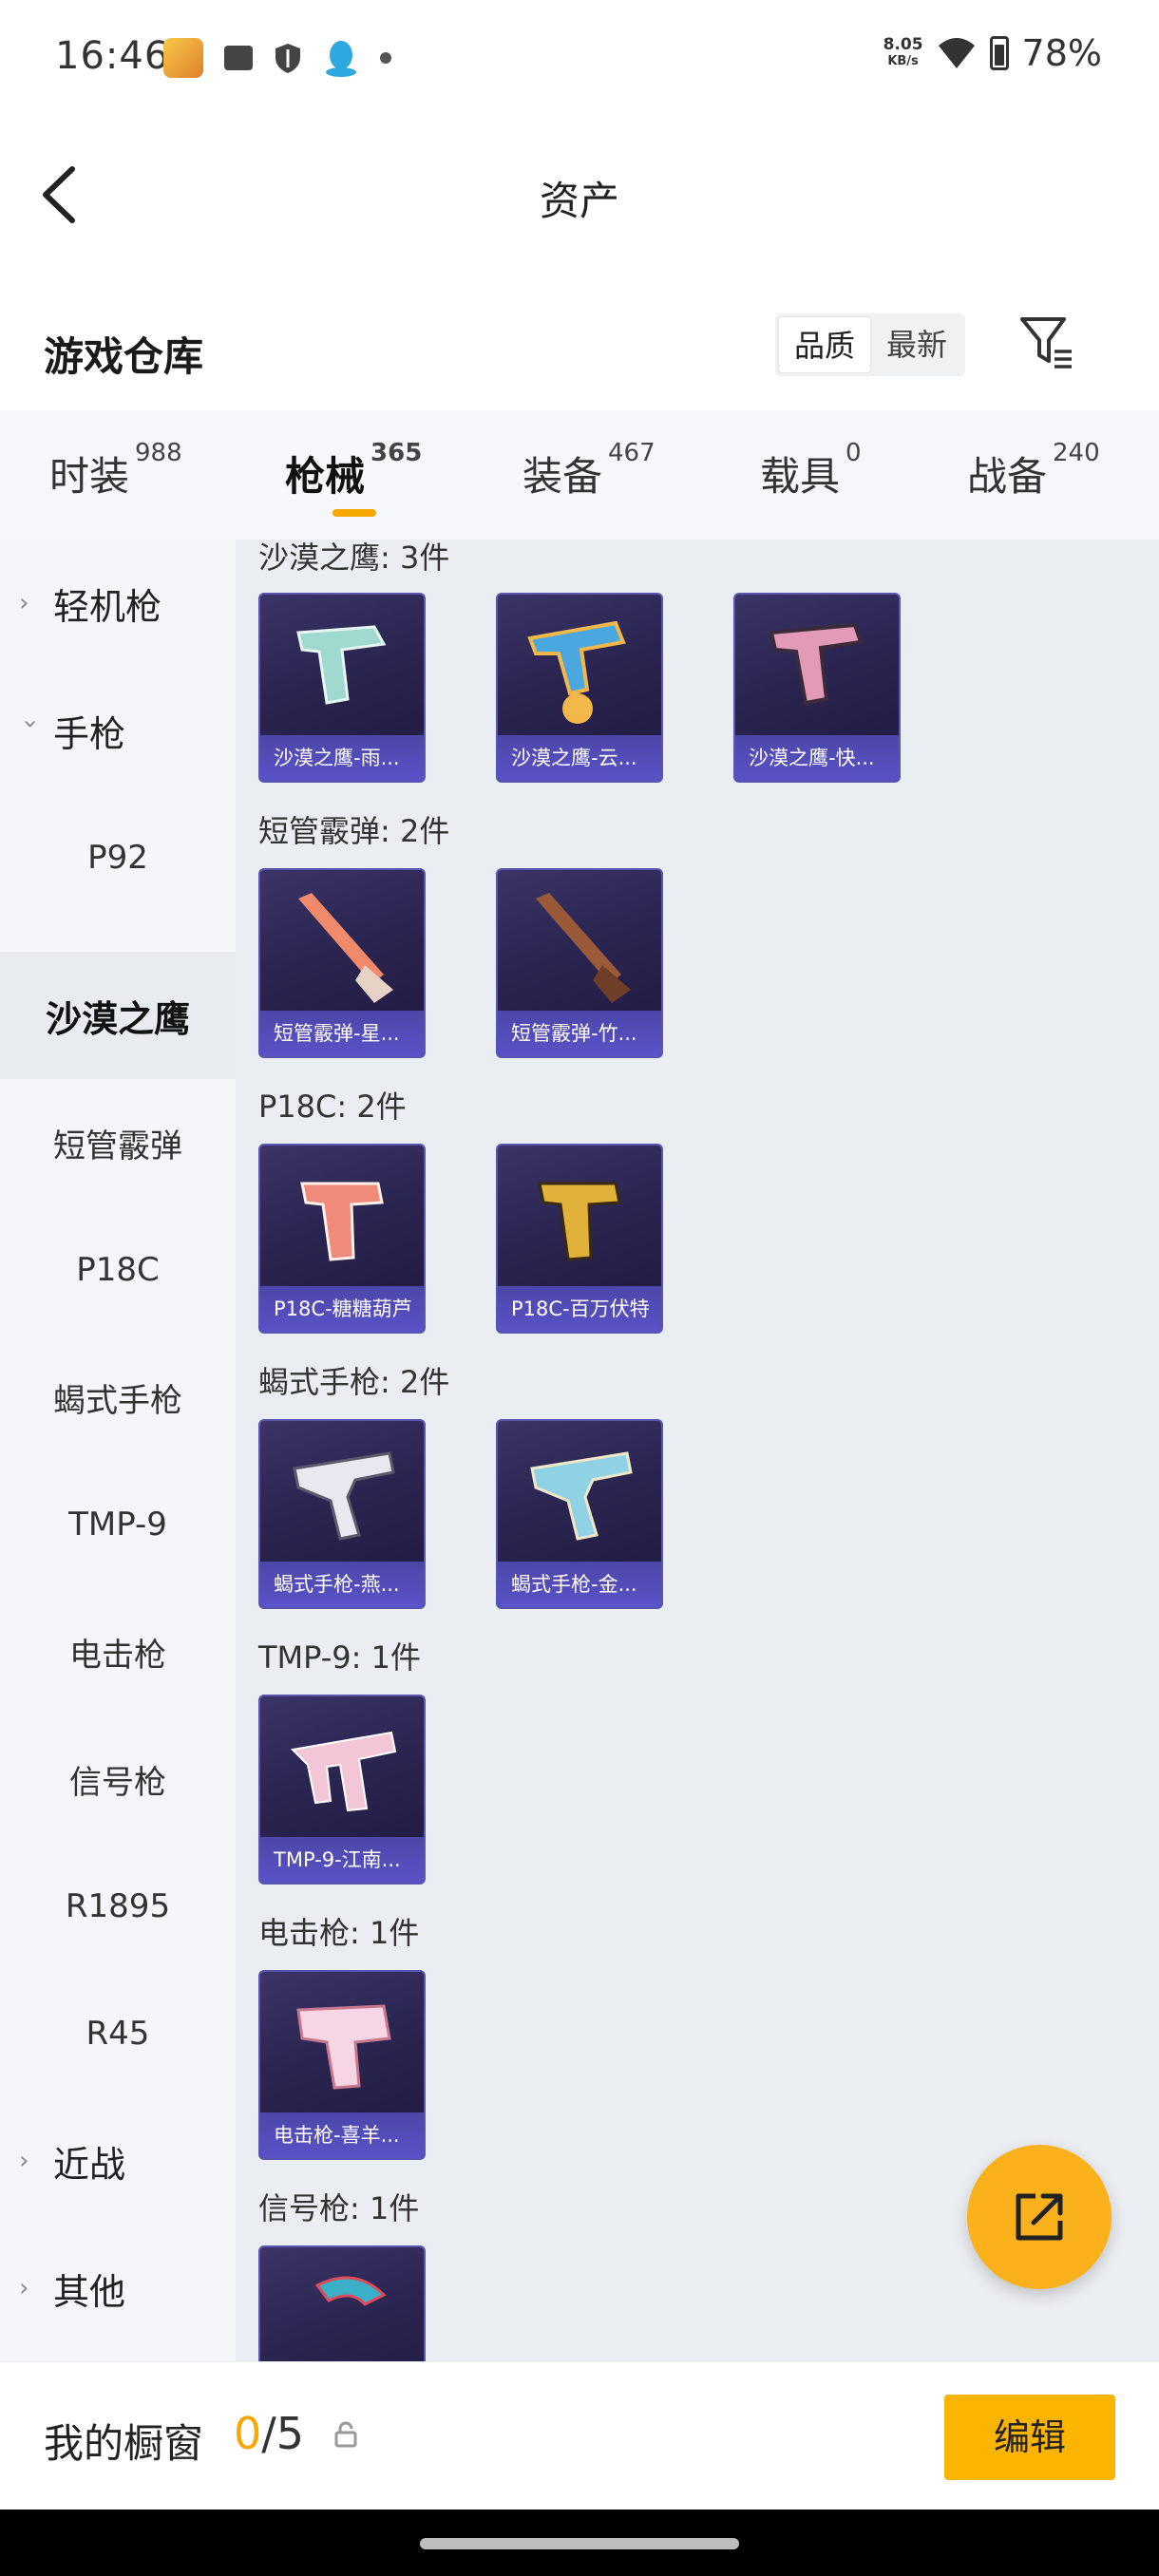  Describe the element at coordinates (354, 831) in the screenshot. I see `section-title: 短管霰弹: 2件` at that location.